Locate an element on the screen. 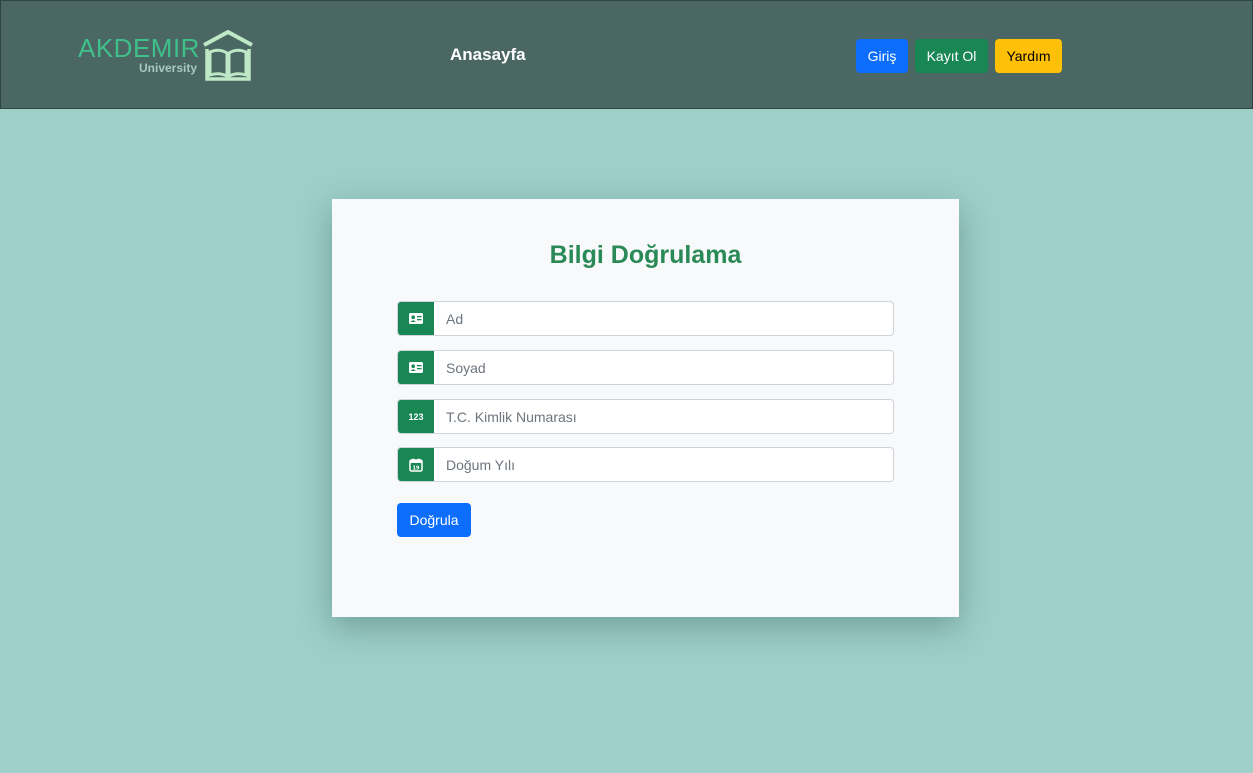 The height and width of the screenshot is (773, 1253). nav-home-link: Anasayfa is located at coordinates (488, 55).